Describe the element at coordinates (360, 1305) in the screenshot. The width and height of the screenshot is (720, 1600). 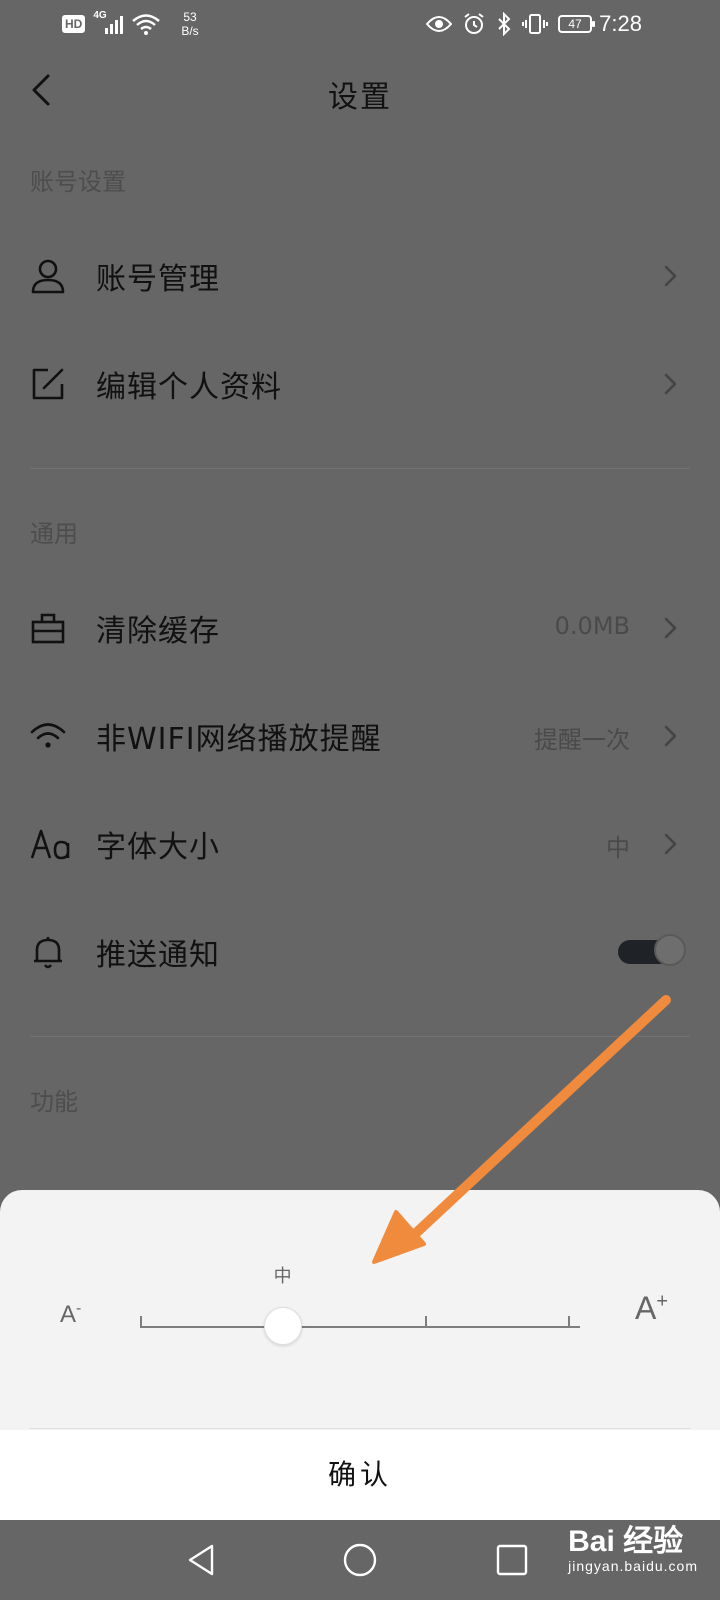
I see `font-size-slider: 中` at that location.